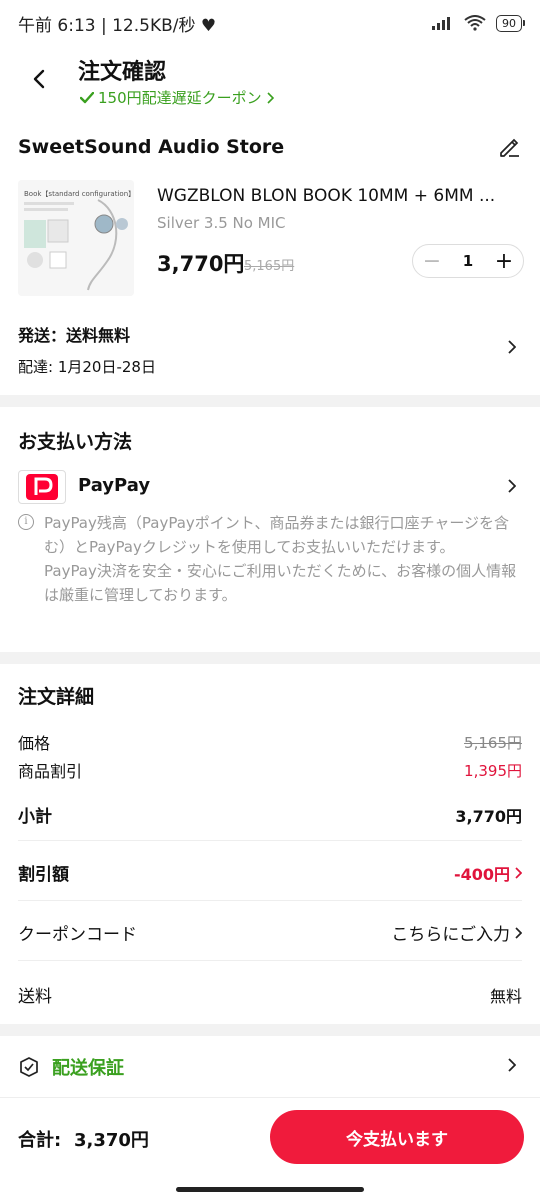 The height and width of the screenshot is (1200, 540). I want to click on store-name: SweetSound Audio Store, so click(151, 147).